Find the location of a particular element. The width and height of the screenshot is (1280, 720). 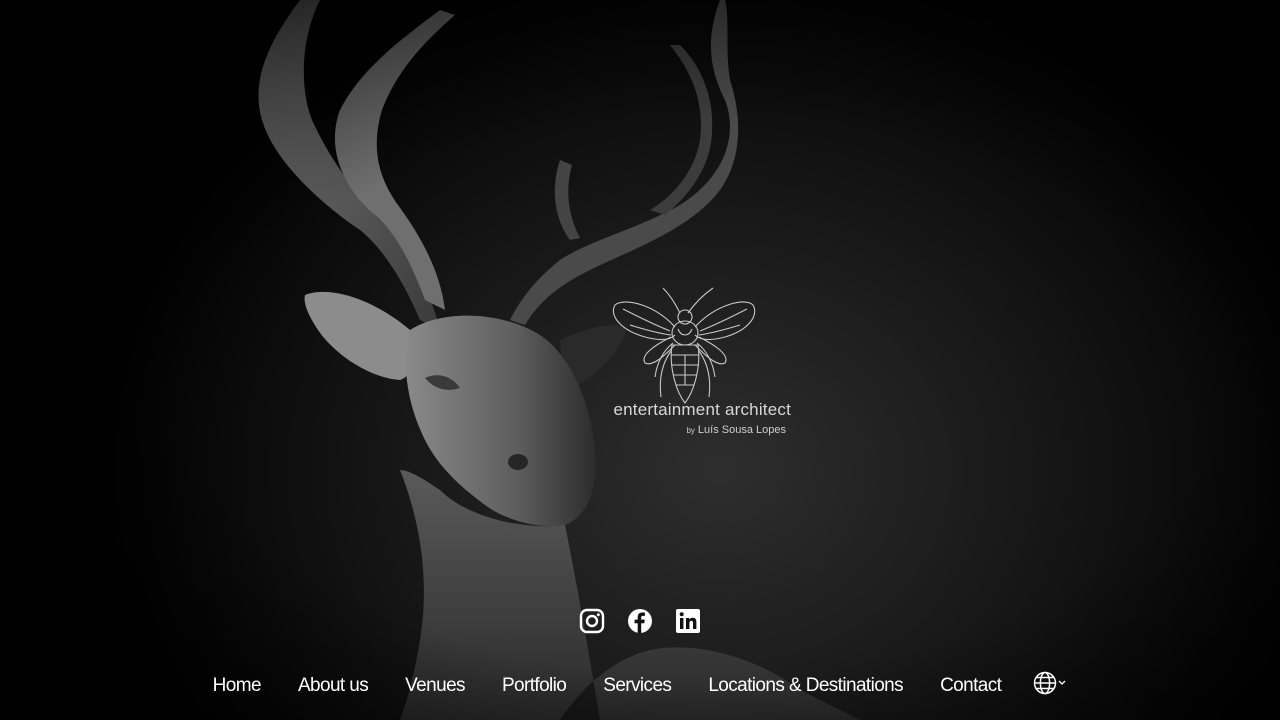

linkedin-link is located at coordinates (688, 621).